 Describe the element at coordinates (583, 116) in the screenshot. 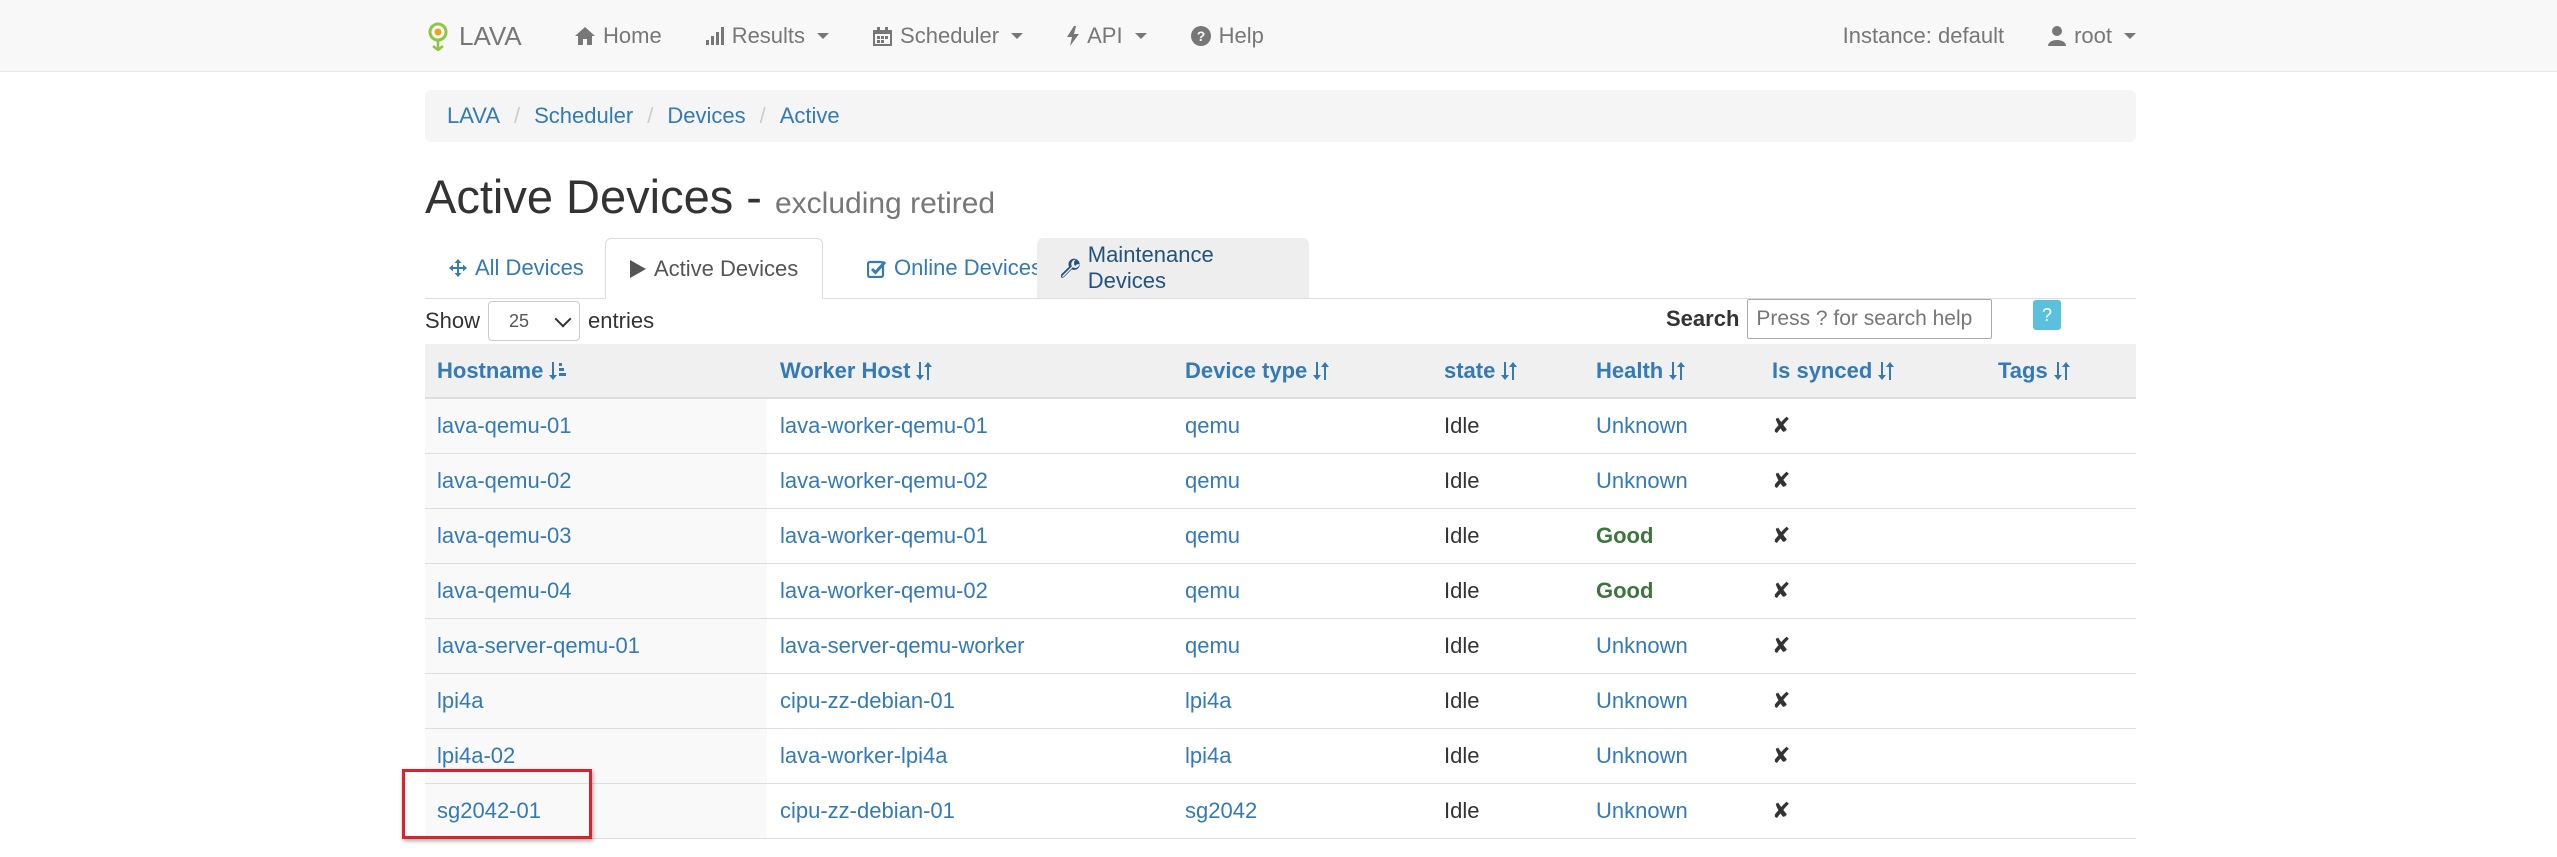

I see `breadcrumb-scheduler: Scheduler` at that location.